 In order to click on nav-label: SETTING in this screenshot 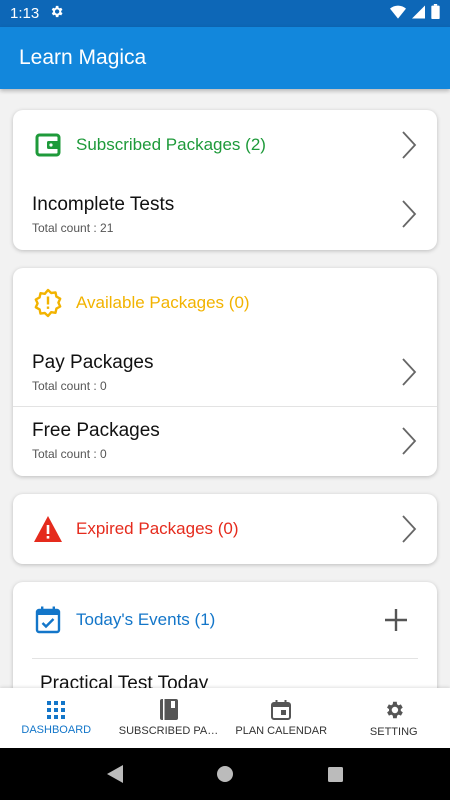, I will do `click(393, 731)`.